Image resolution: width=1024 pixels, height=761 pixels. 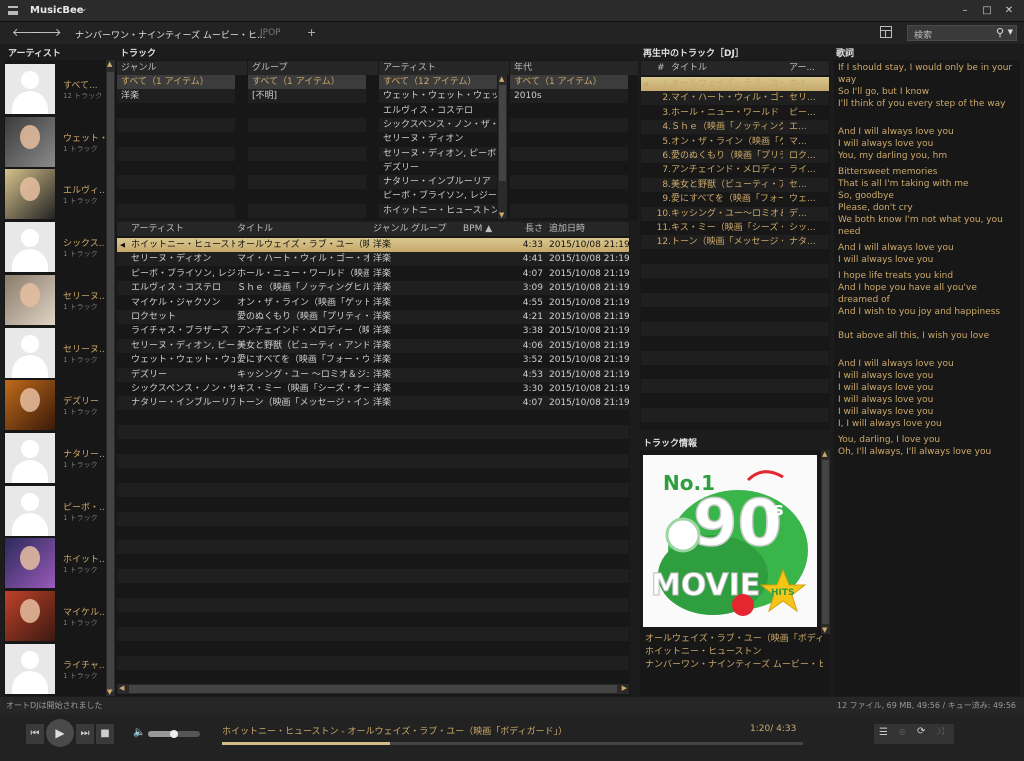 What do you see at coordinates (438, 168) in the screenshot?
I see `filter-item: デズリー` at bounding box center [438, 168].